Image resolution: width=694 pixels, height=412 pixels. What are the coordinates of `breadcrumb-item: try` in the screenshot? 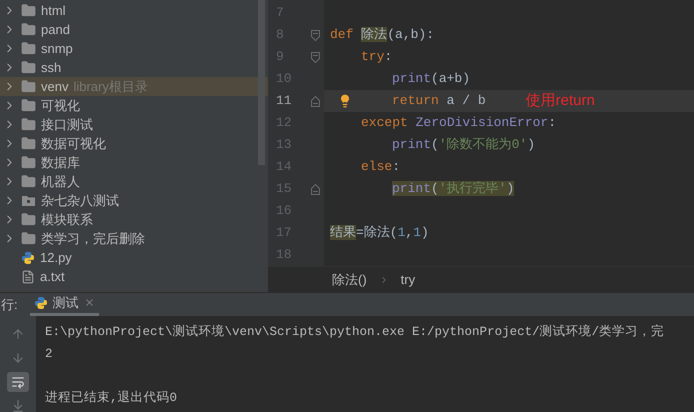 It's located at (408, 280).